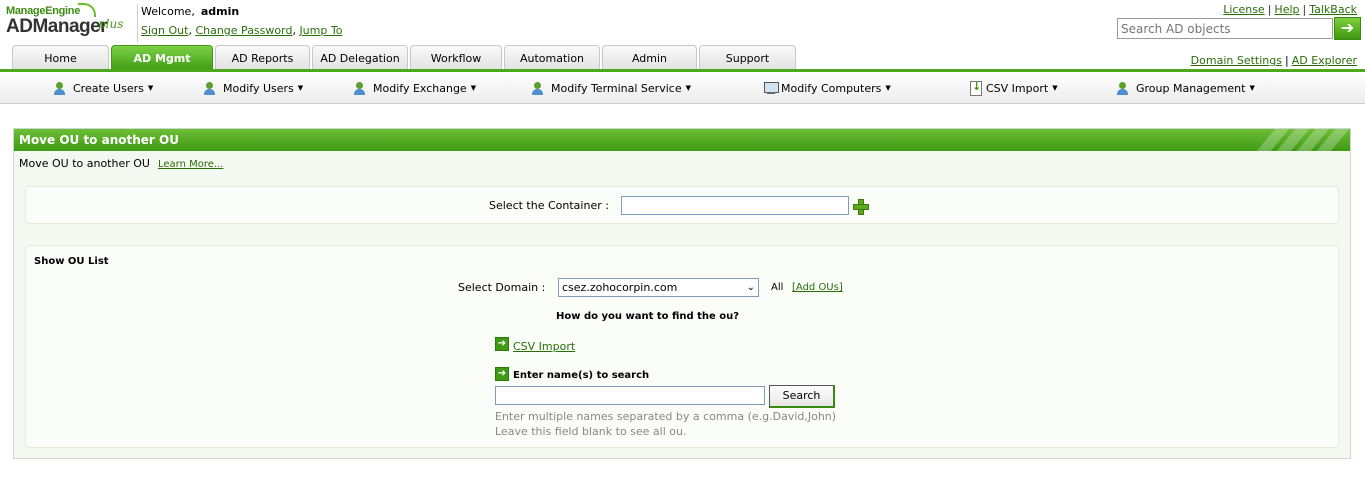 The height and width of the screenshot is (489, 1365). I want to click on talkback-link: TalkBack, so click(1333, 9).